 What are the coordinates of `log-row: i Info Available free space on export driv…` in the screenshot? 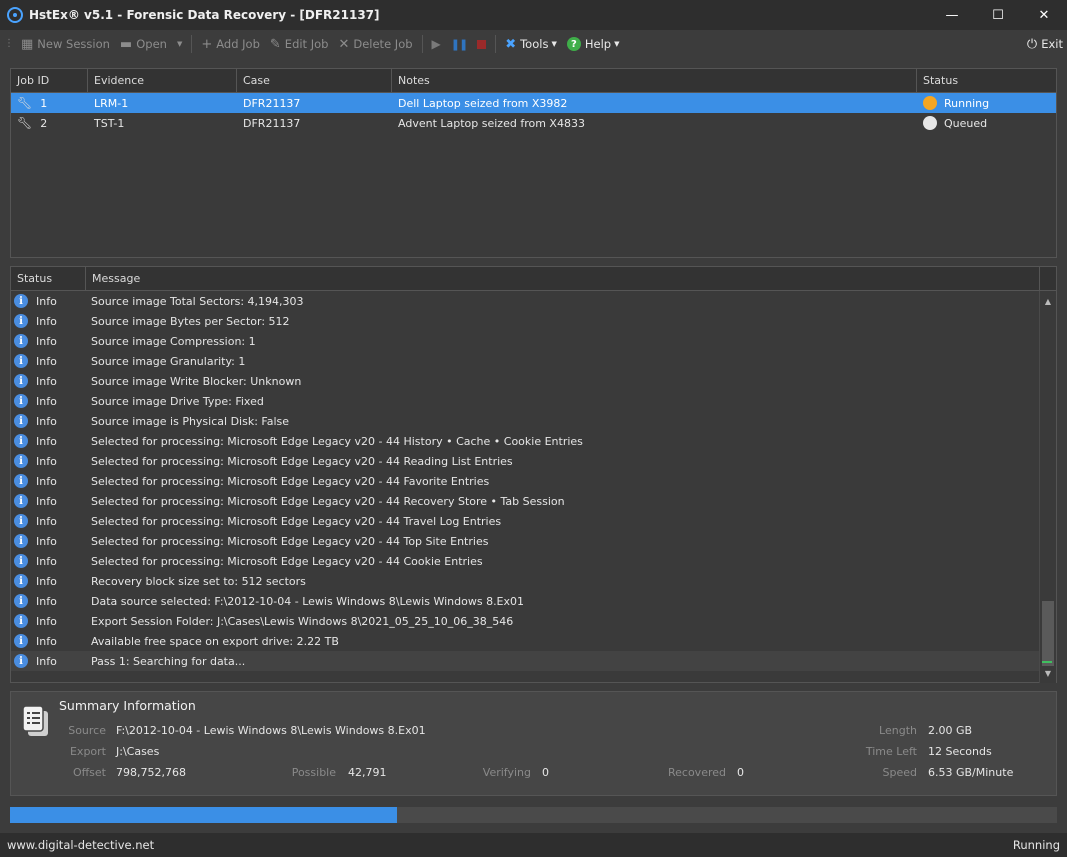 It's located at (525, 641).